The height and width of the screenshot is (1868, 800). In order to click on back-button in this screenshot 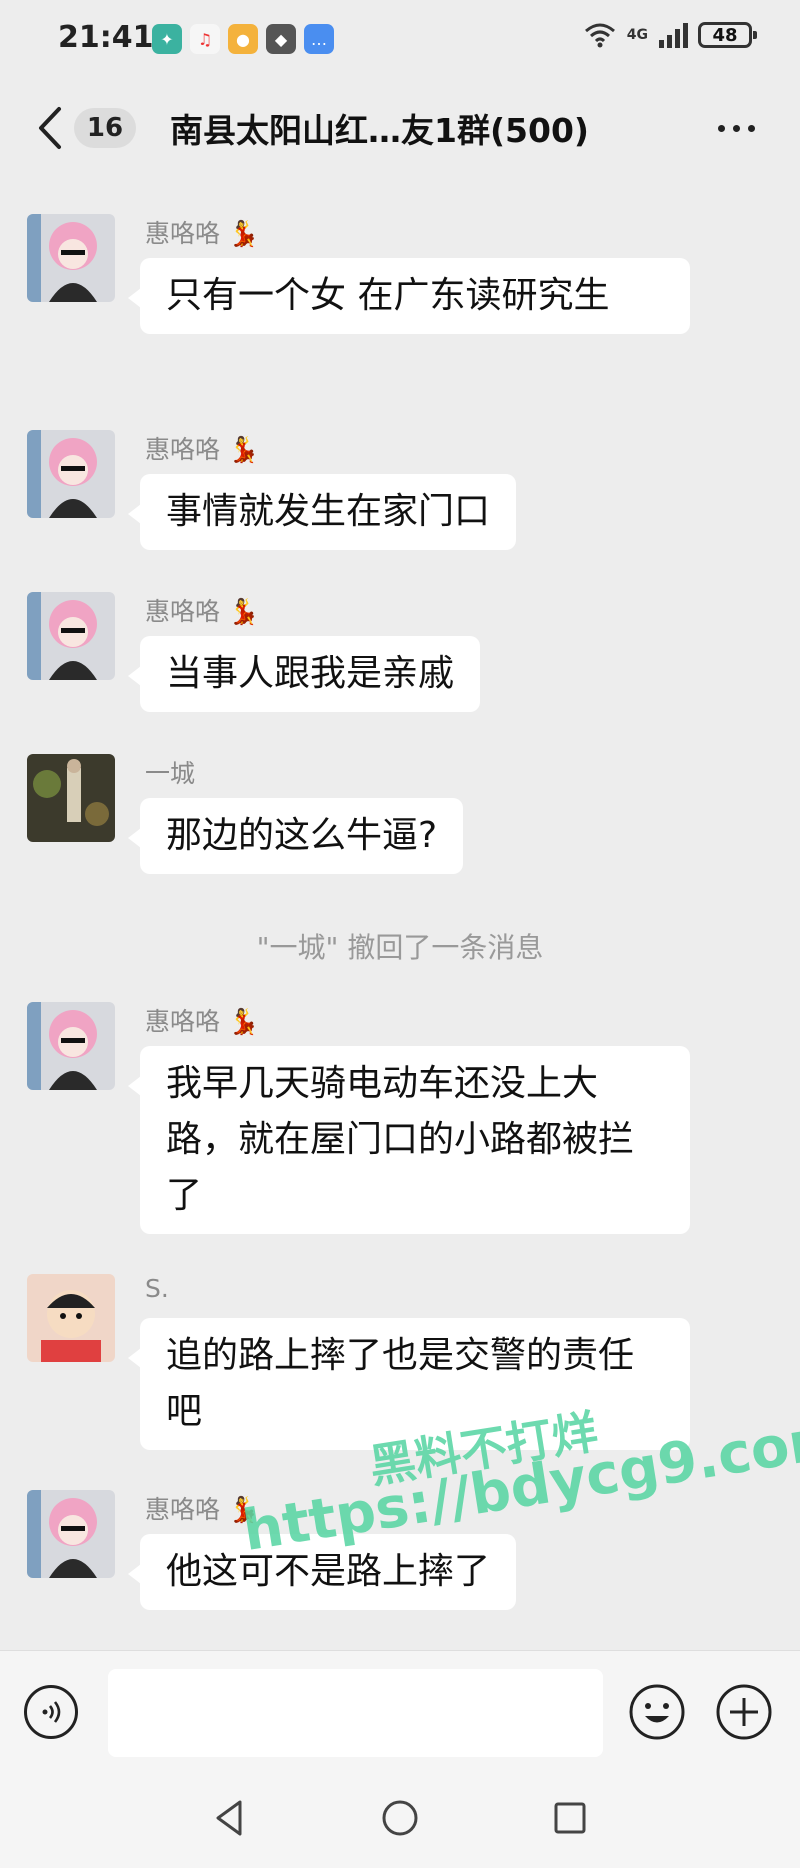, I will do `click(50, 128)`.